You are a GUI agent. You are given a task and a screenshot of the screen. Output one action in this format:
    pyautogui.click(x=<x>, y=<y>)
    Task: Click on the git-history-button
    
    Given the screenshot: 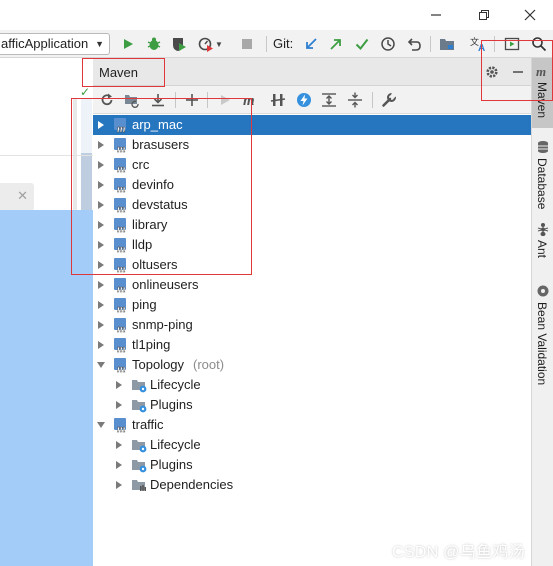 What is the action you would take?
    pyautogui.click(x=388, y=44)
    